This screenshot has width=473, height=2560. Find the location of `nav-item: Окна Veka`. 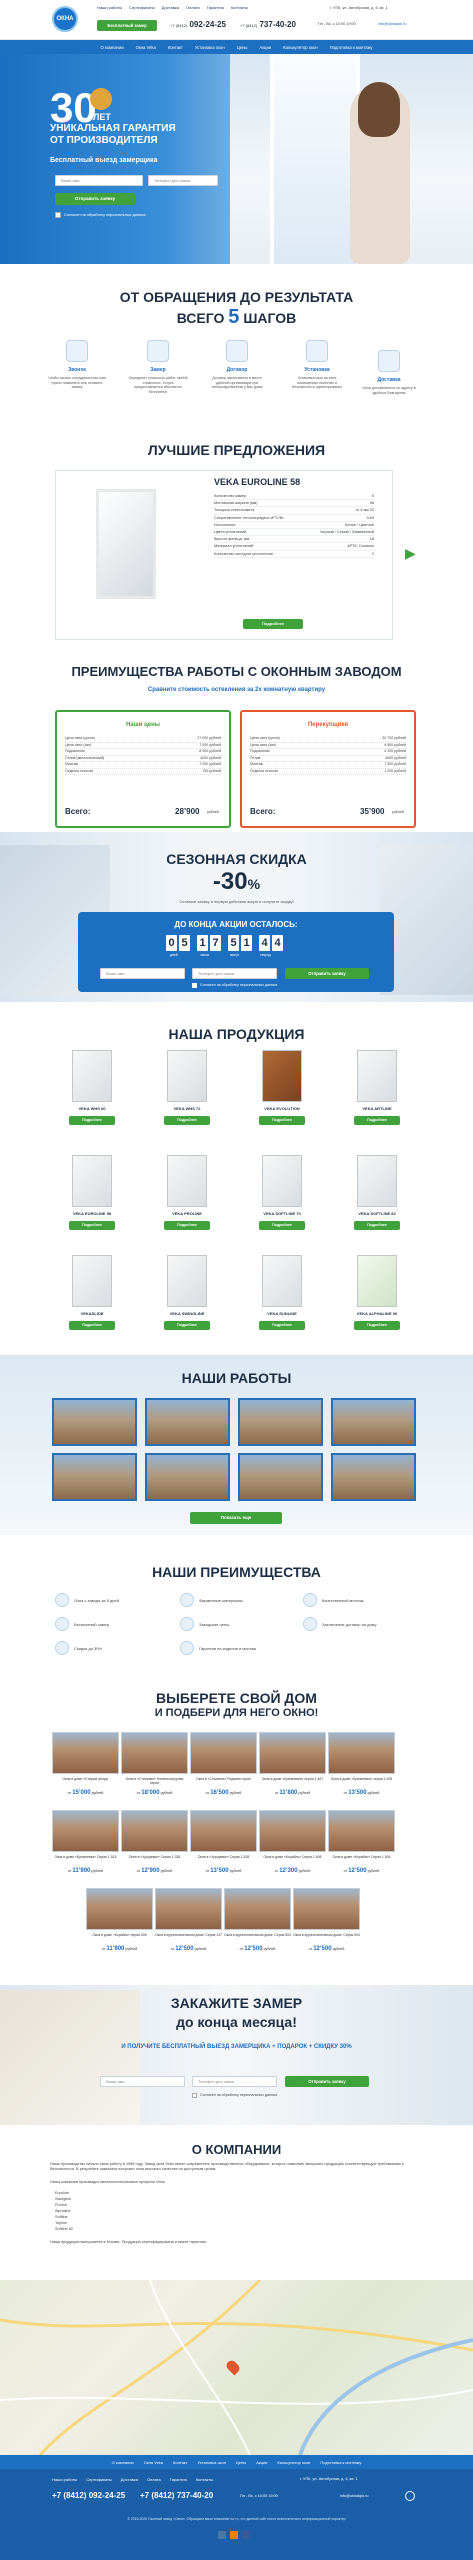

nav-item: Окна Veka is located at coordinates (146, 47).